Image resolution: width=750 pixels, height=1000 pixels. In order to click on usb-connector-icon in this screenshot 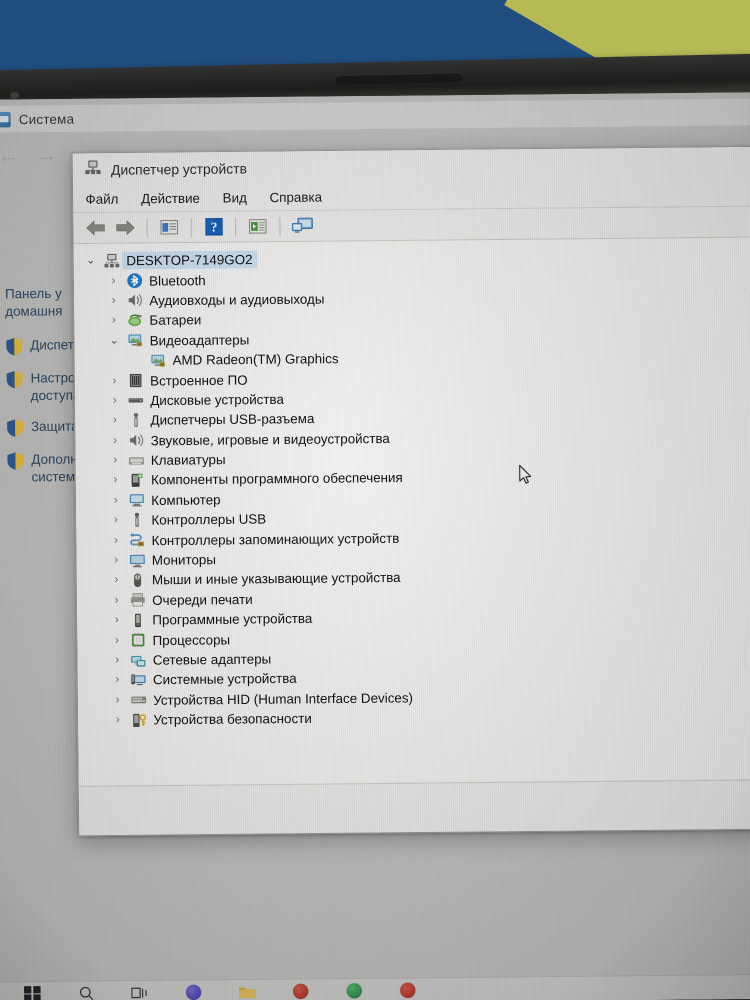, I will do `click(136, 420)`.